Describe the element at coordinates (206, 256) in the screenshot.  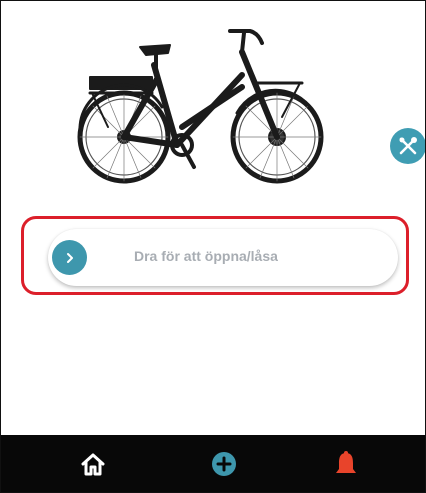
I see `slider-label: Dra för att öppna/låsa` at that location.